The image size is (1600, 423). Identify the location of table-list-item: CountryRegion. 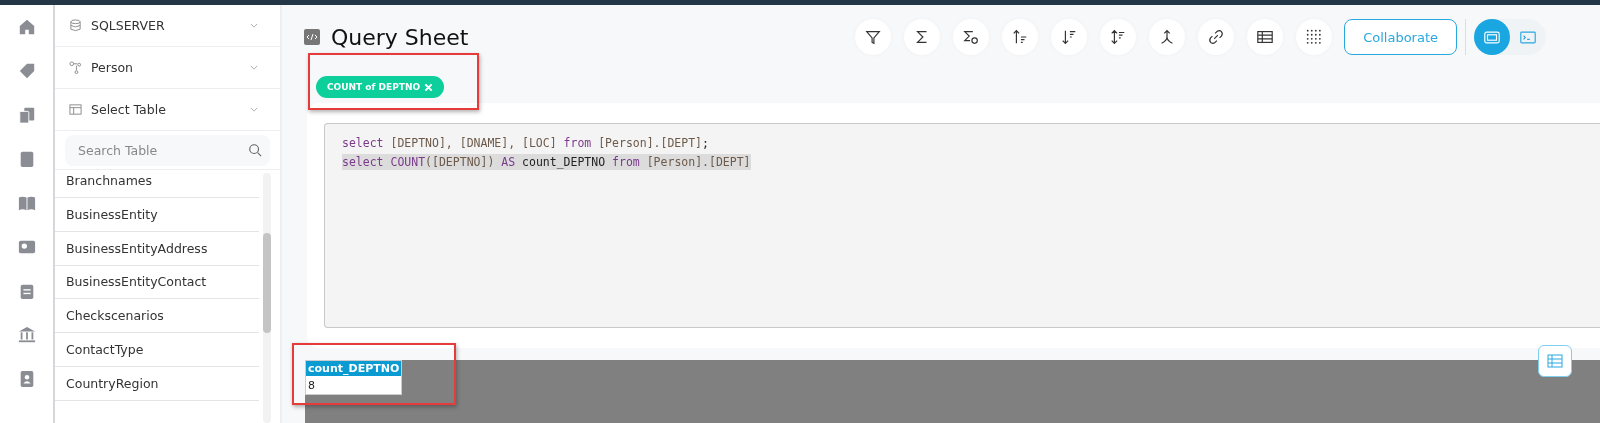
(157, 384).